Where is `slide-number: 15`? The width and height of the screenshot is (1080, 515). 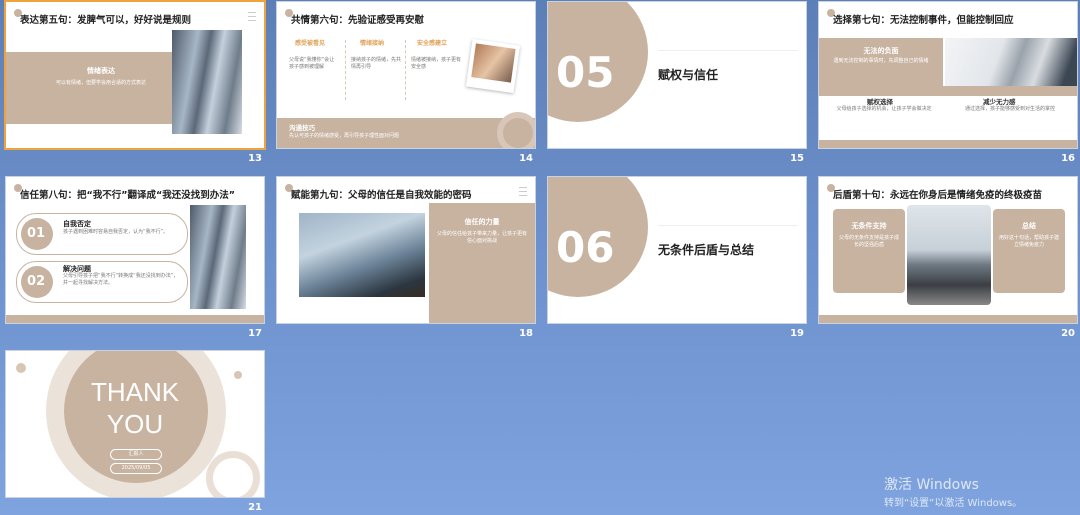 slide-number: 15 is located at coordinates (797, 158).